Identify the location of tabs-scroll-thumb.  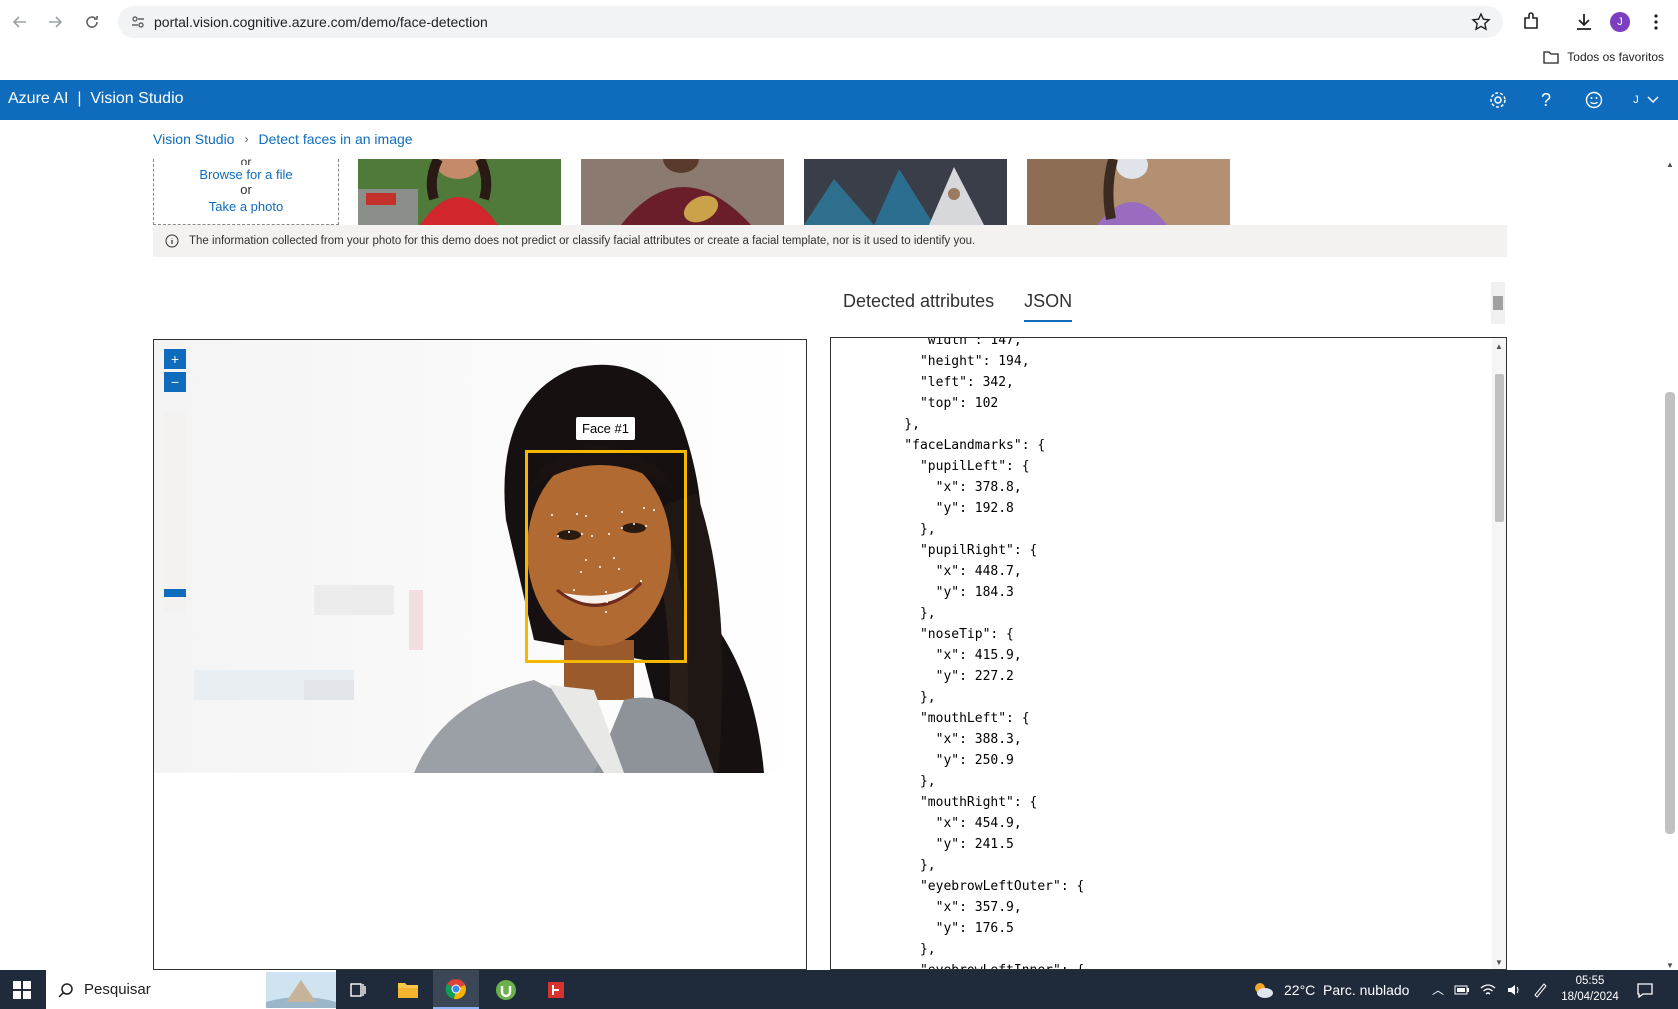
(1498, 303).